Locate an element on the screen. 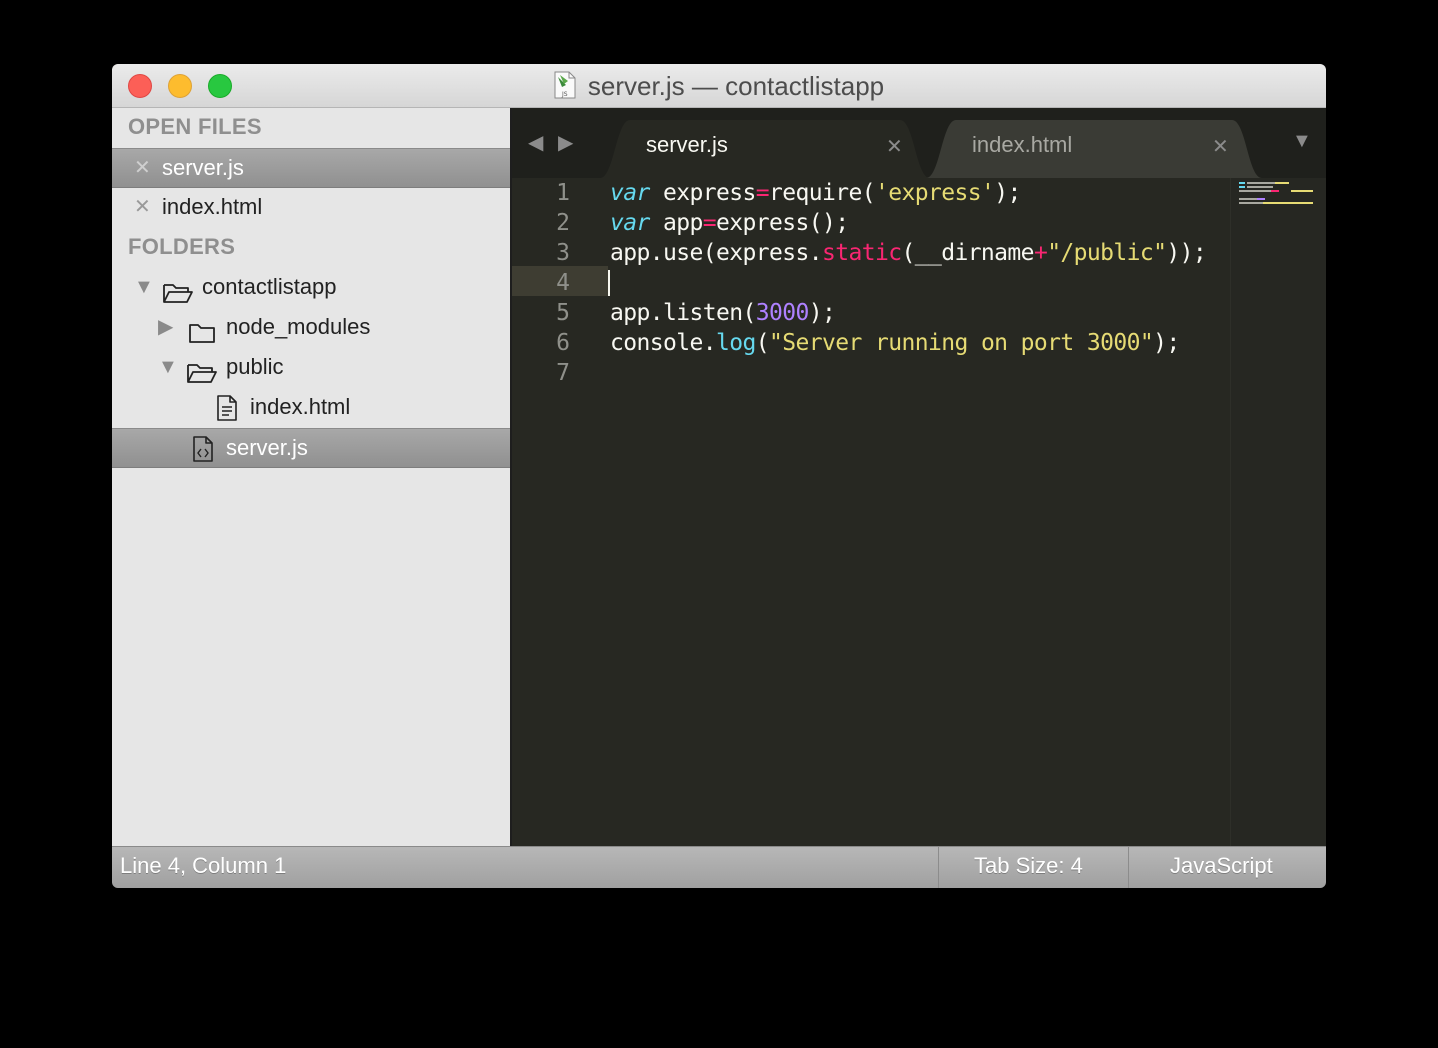 The image size is (1438, 1048). previous-tab-icon: ◀ is located at coordinates (535, 142).